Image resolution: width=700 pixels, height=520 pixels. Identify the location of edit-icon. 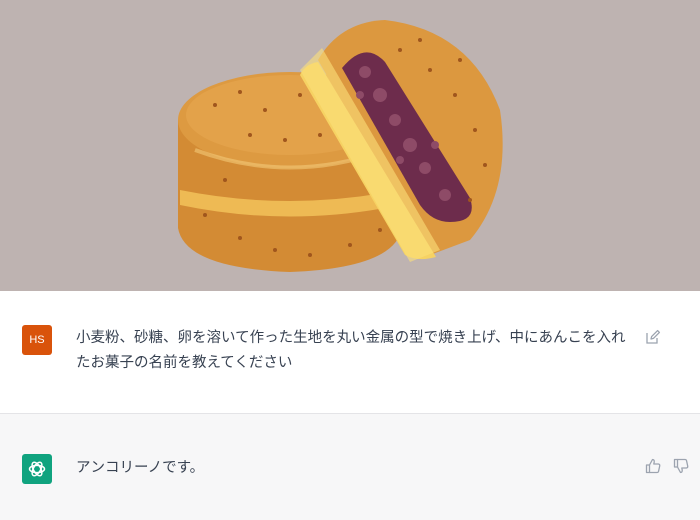
(653, 337).